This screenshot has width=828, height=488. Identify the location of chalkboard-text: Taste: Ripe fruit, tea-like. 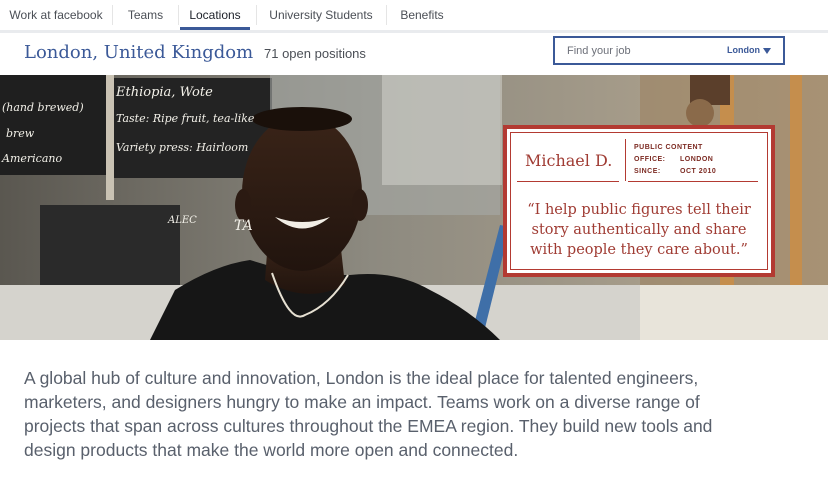
(185, 118).